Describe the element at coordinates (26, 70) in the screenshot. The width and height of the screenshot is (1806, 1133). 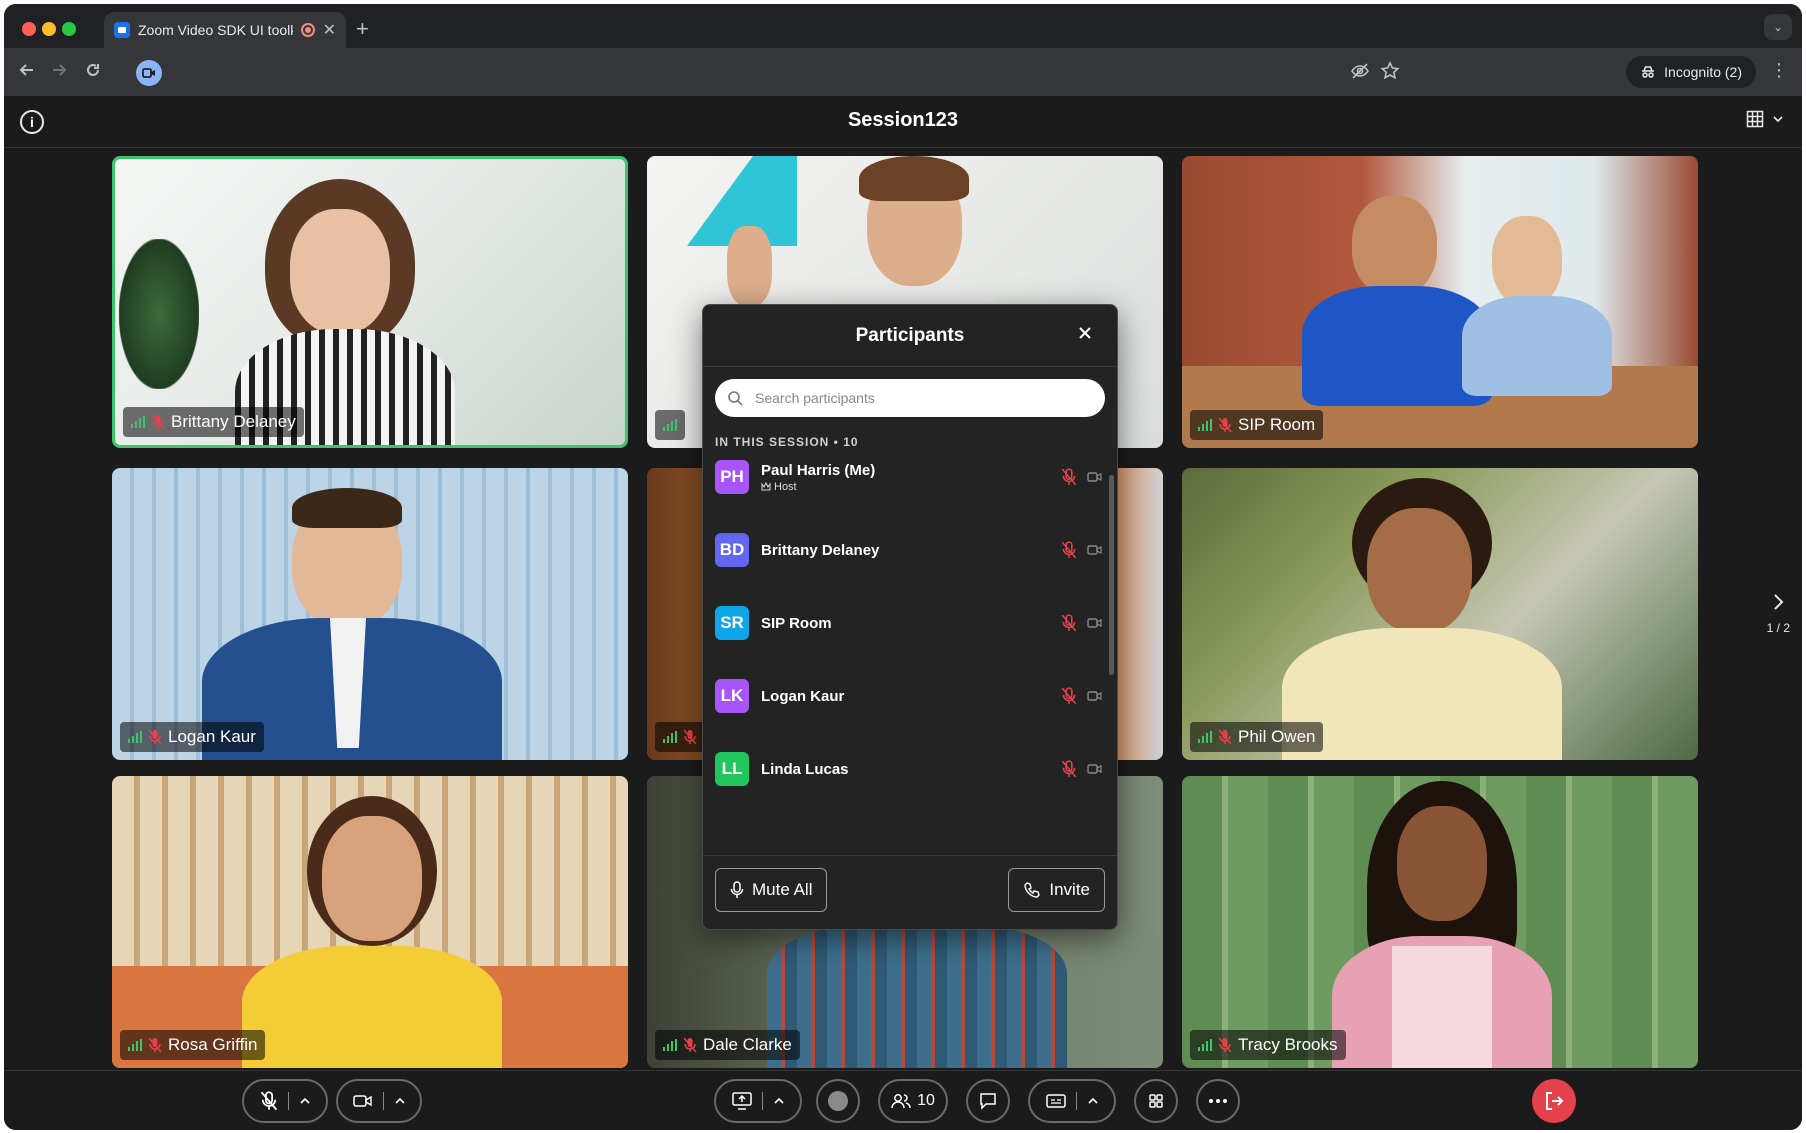
I see `arrow-left-icon` at that location.